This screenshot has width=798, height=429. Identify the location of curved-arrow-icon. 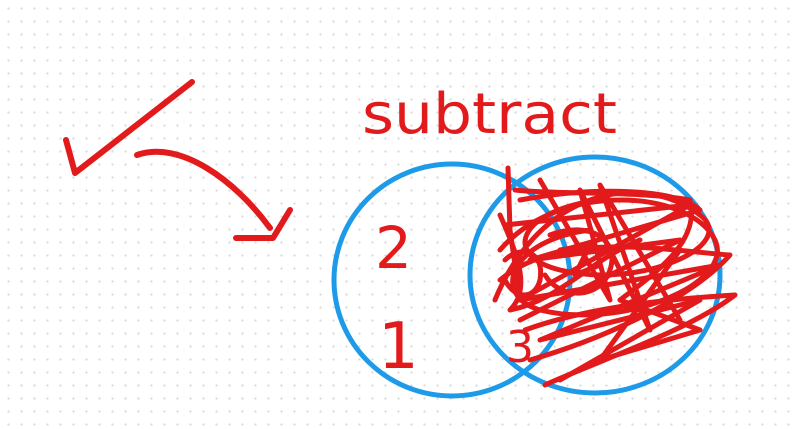
(213, 194).